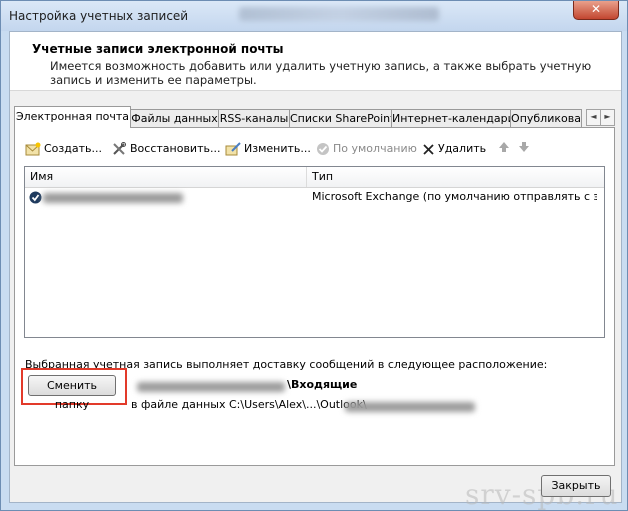  What do you see at coordinates (410, 407) in the screenshot?
I see `blurred-datafile-name` at bounding box center [410, 407].